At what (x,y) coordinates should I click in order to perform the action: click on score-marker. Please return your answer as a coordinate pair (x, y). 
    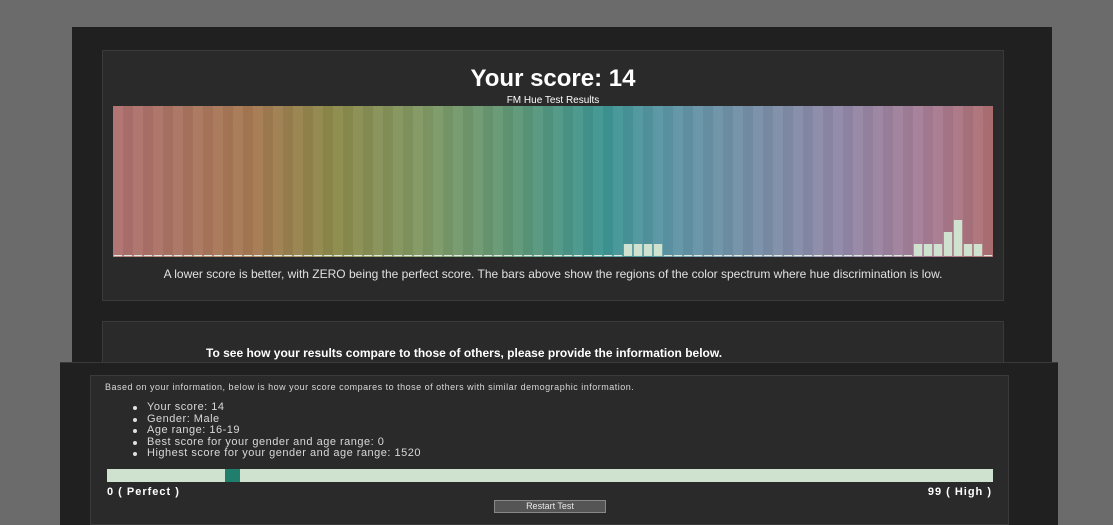
    Looking at the image, I should click on (233, 475).